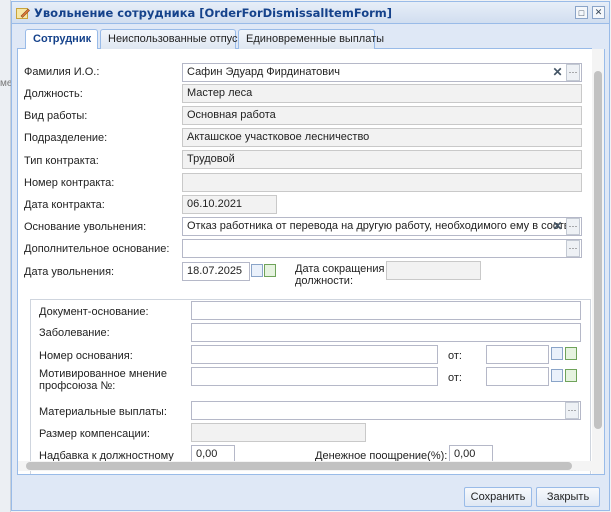 This screenshot has height=512, width=611. What do you see at coordinates (97, 249) in the screenshot?
I see `additional-reason-label: Дополнительное основание:` at bounding box center [97, 249].